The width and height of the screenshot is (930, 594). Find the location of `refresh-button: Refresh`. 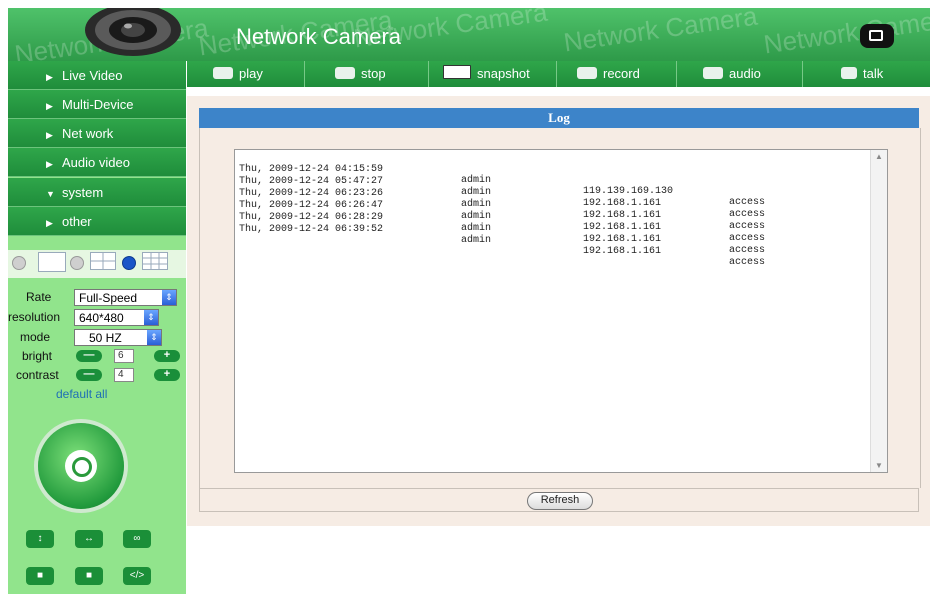

refresh-button: Refresh is located at coordinates (560, 501).